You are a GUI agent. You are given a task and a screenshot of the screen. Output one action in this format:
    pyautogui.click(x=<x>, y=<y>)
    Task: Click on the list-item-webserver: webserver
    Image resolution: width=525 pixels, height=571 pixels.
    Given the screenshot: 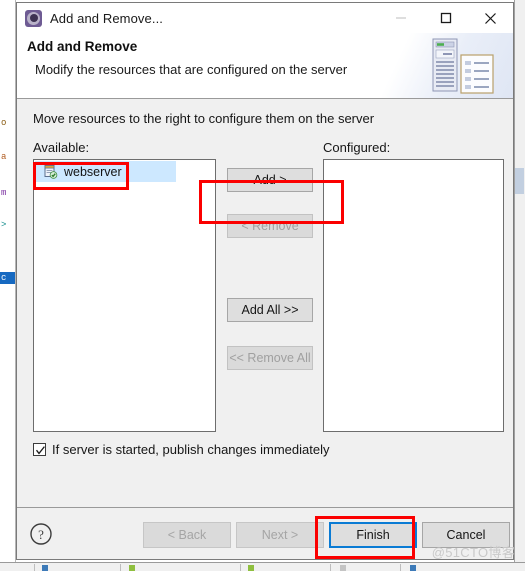 What is the action you would take?
    pyautogui.click(x=105, y=171)
    